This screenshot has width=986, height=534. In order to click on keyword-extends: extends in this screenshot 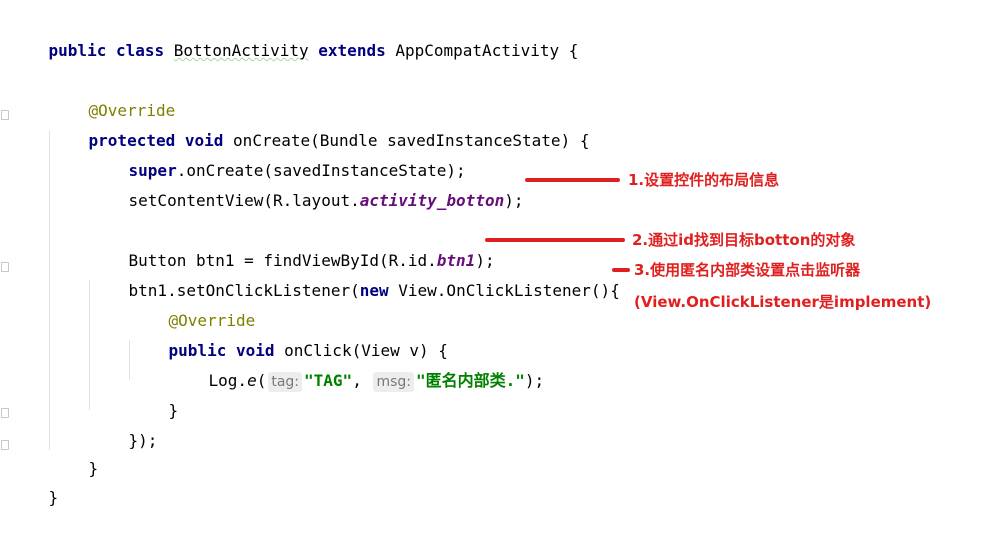, I will do `click(352, 50)`.